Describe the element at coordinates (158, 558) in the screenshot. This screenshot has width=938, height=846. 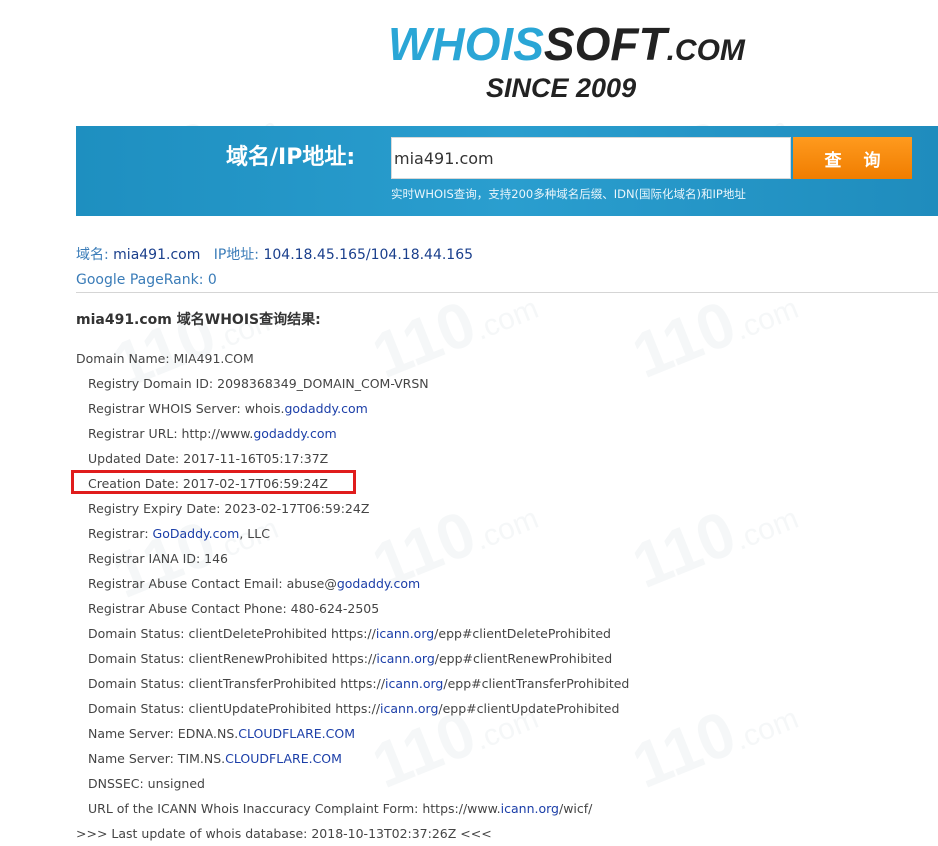
I see `whois-iana-id: Registrar IANA ID: 146` at that location.